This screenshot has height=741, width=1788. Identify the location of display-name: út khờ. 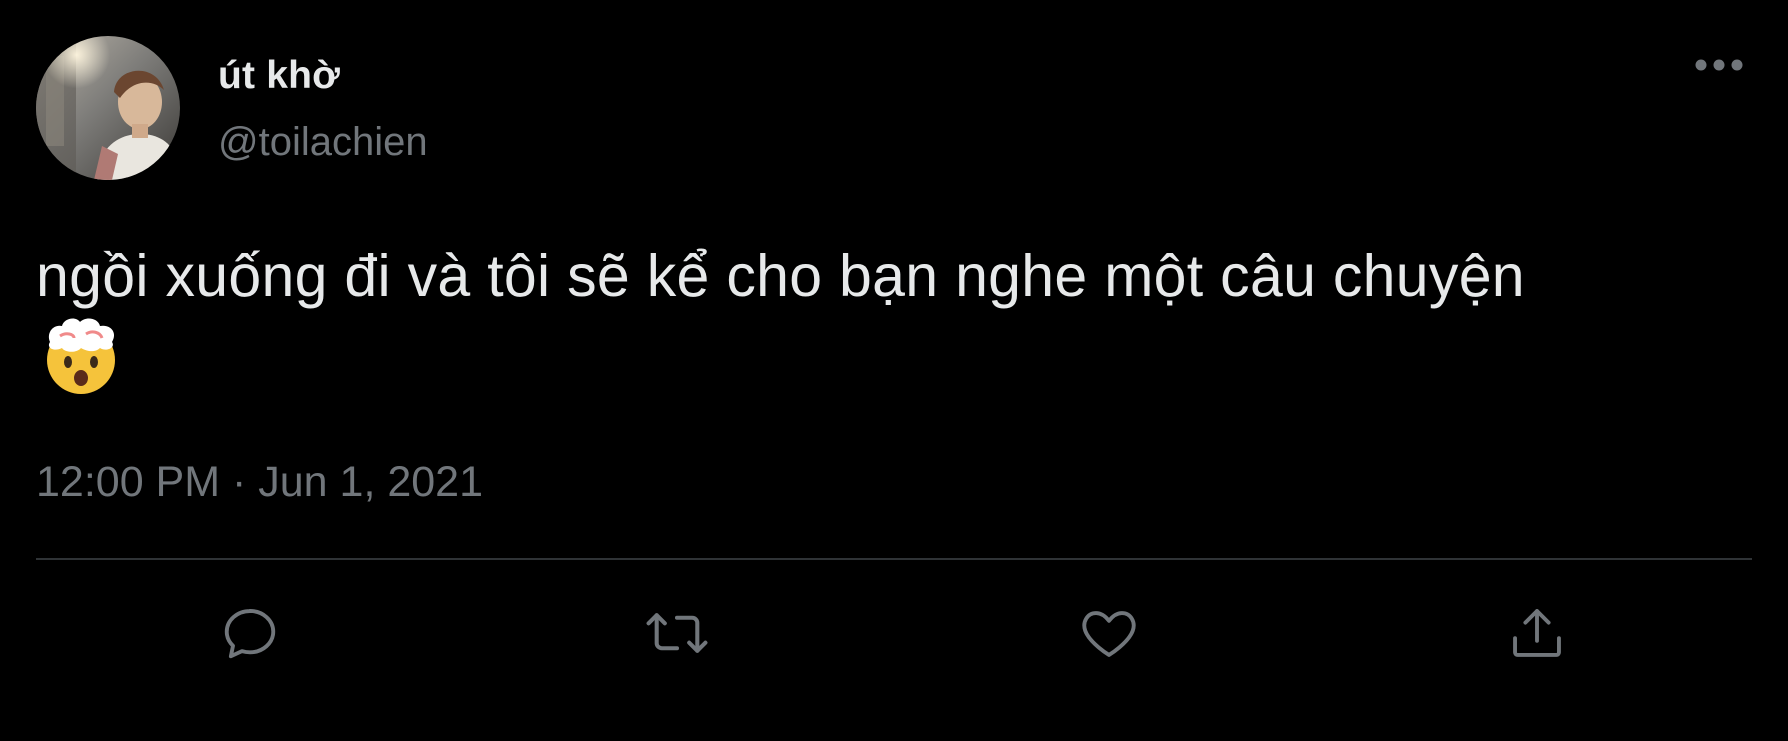
(279, 76).